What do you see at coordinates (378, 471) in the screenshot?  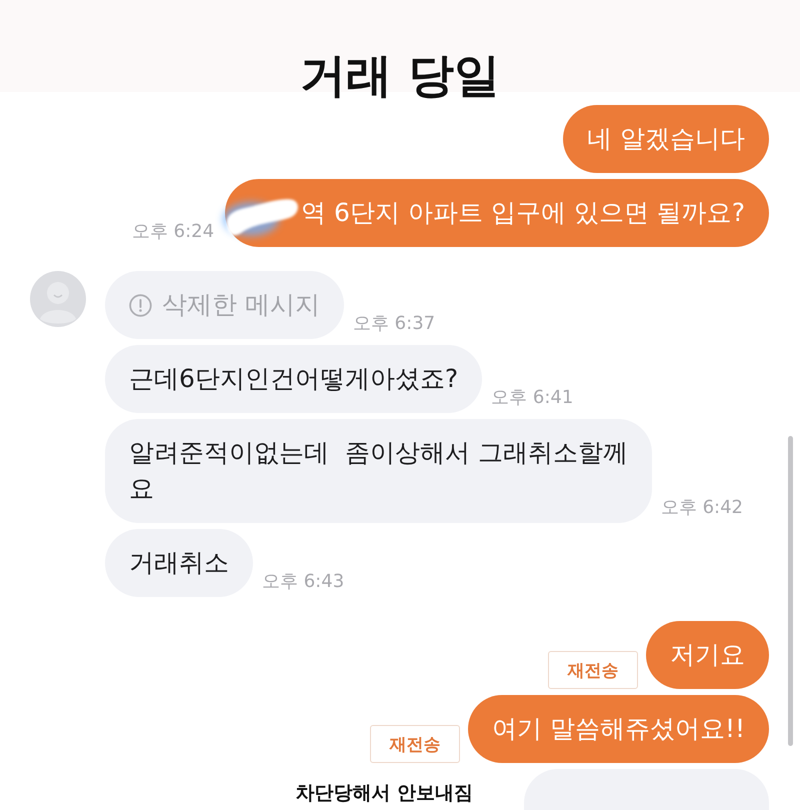 I see `message-text: 알려준적이없는데 좀이상해서 그래취소할께 요` at bounding box center [378, 471].